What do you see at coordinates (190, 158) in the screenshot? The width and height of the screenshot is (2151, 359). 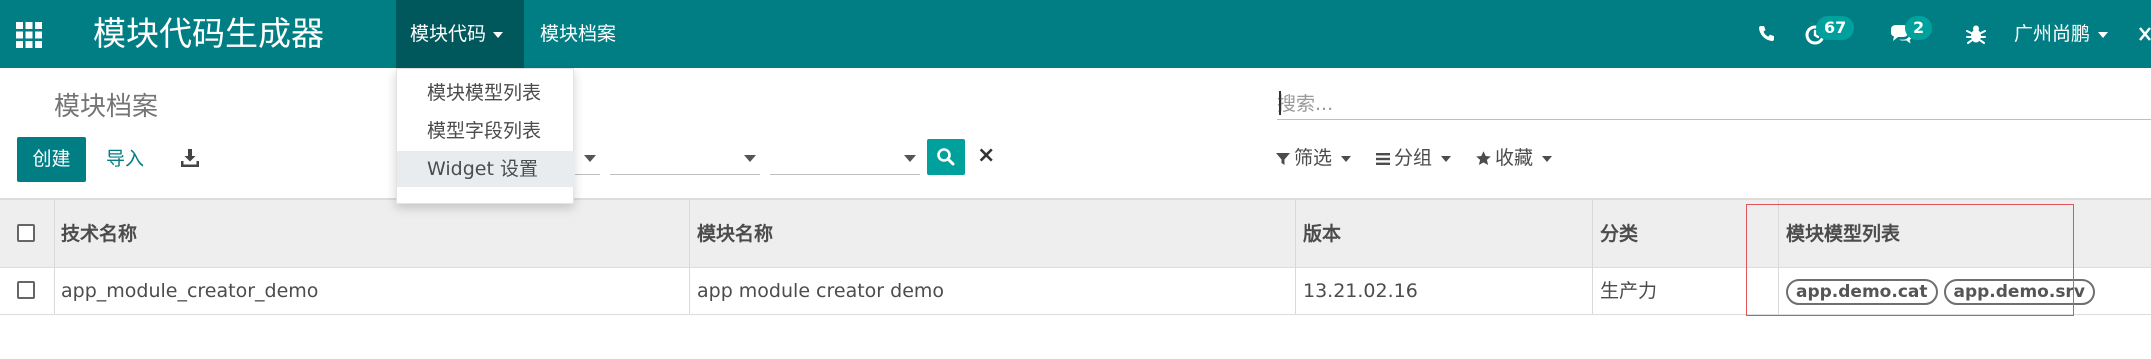 I see `download-icon` at bounding box center [190, 158].